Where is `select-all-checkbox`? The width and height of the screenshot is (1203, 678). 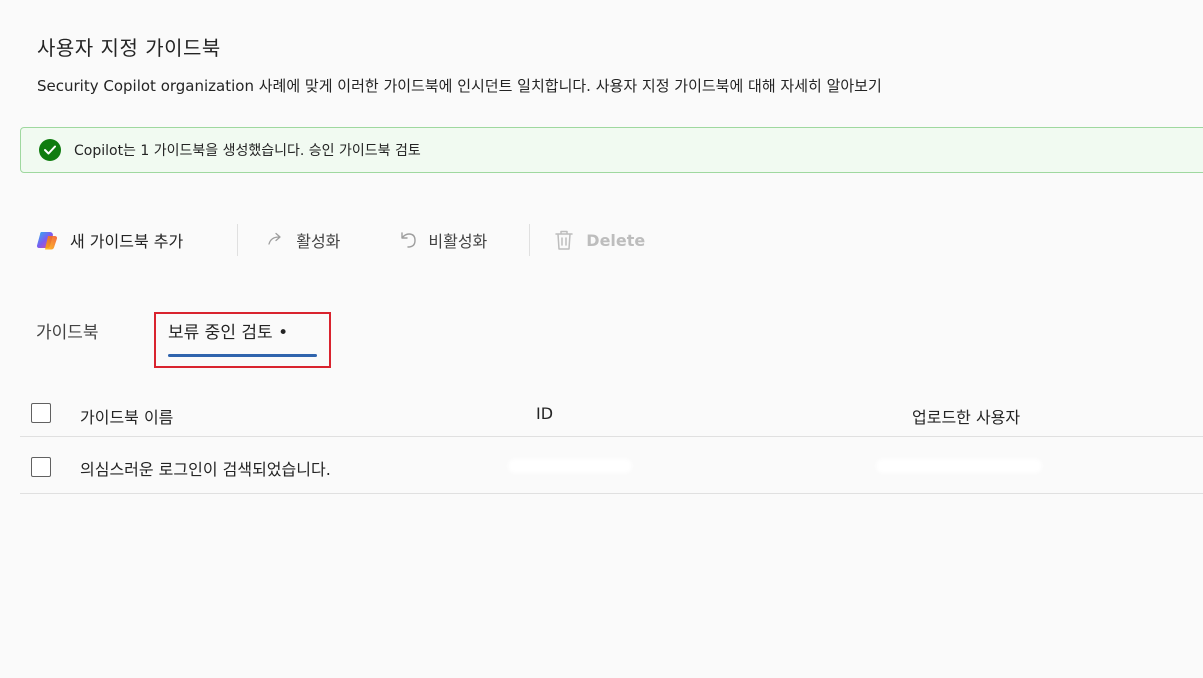
select-all-checkbox is located at coordinates (41, 413).